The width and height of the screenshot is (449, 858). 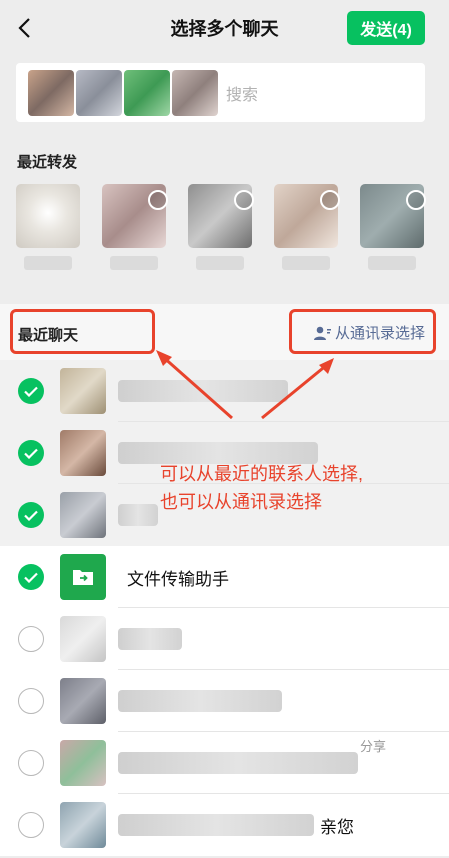 I want to click on chevron-left-icon, so click(x=24, y=28).